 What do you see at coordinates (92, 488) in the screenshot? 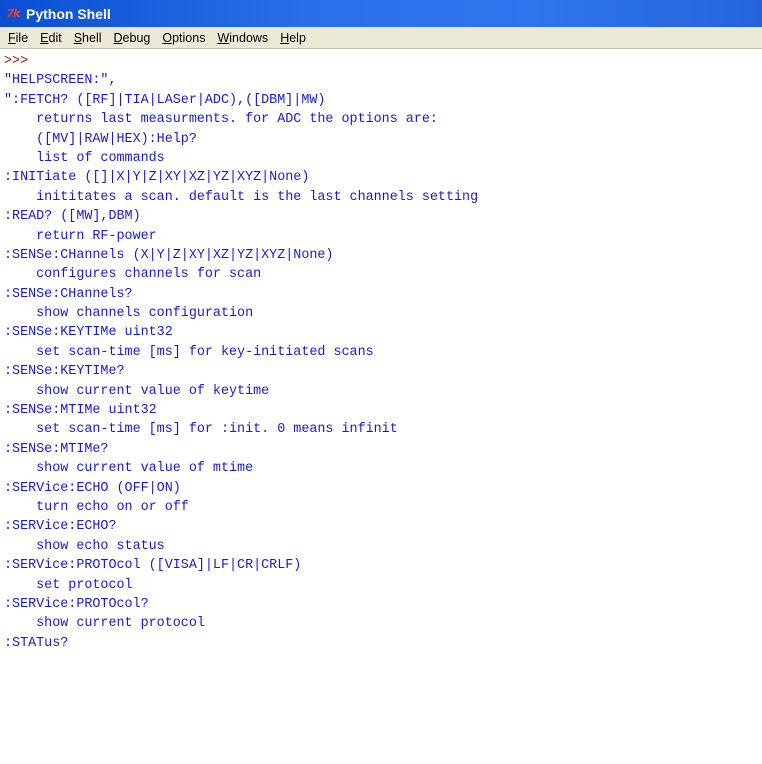
I see `shell-line: :SERVice:ECHO (OFF|ON)` at bounding box center [92, 488].